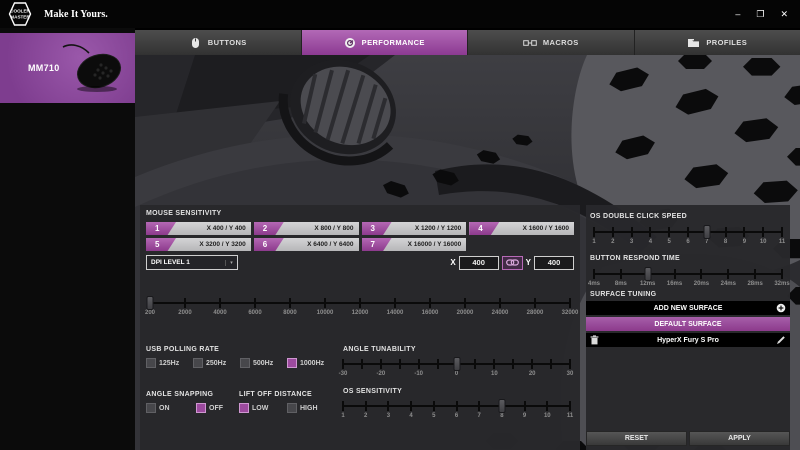 Image resolution: width=800 pixels, height=450 pixels. I want to click on lift-off-options: LOW HIGH, so click(278, 408).